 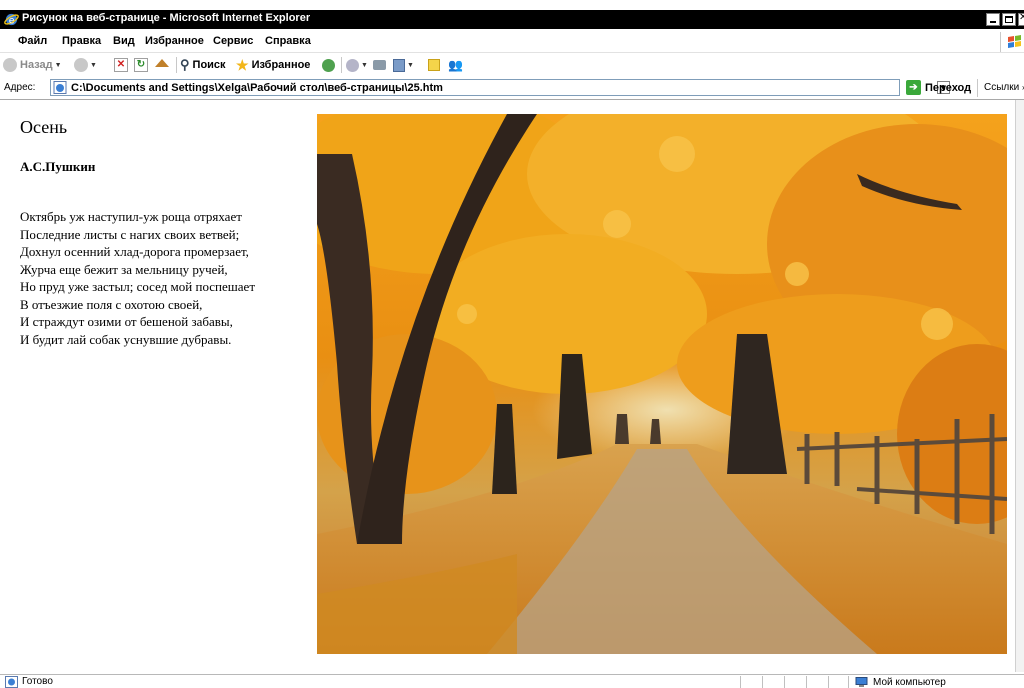 I want to click on history-icon, so click(x=352, y=65).